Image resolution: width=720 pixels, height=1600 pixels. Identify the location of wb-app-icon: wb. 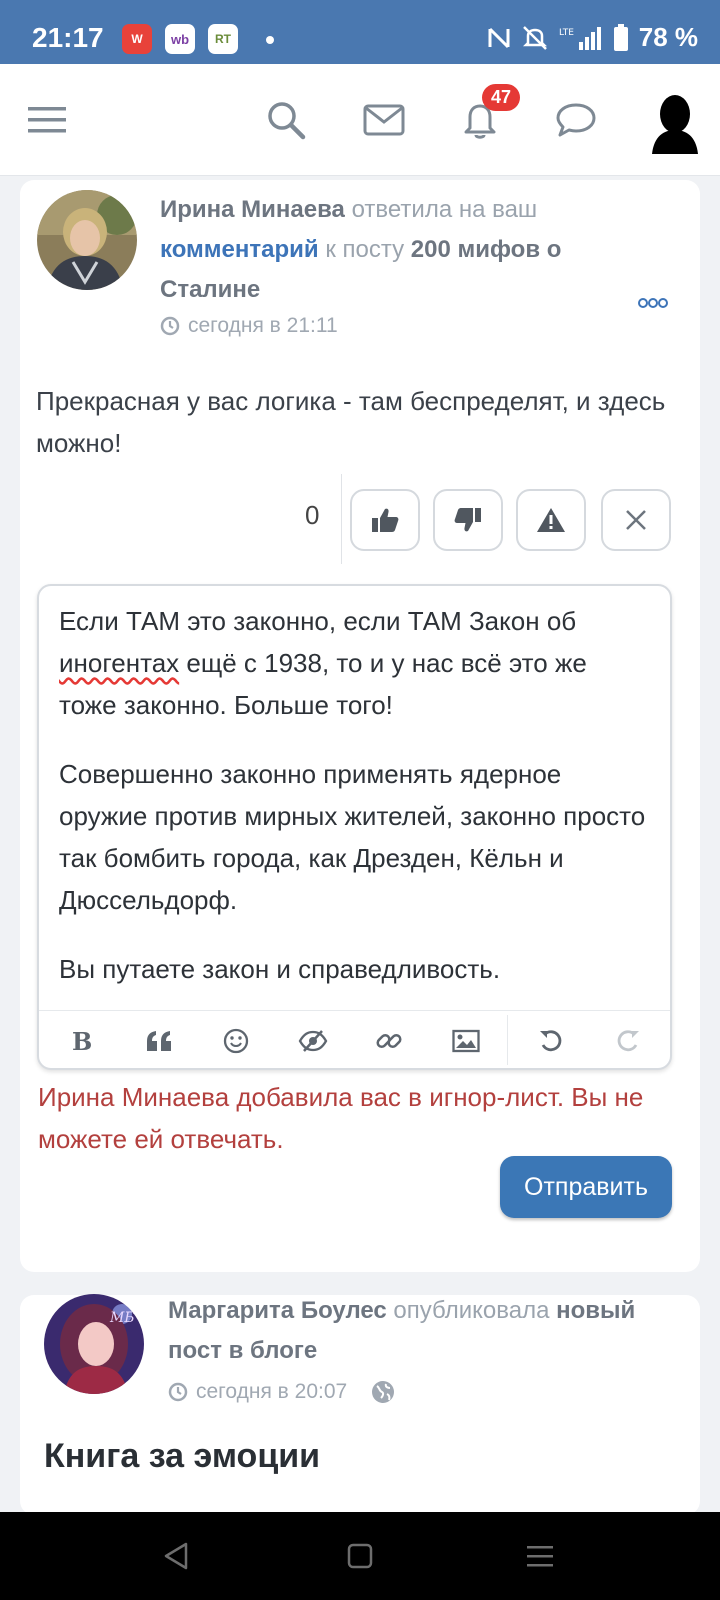
(180, 39).